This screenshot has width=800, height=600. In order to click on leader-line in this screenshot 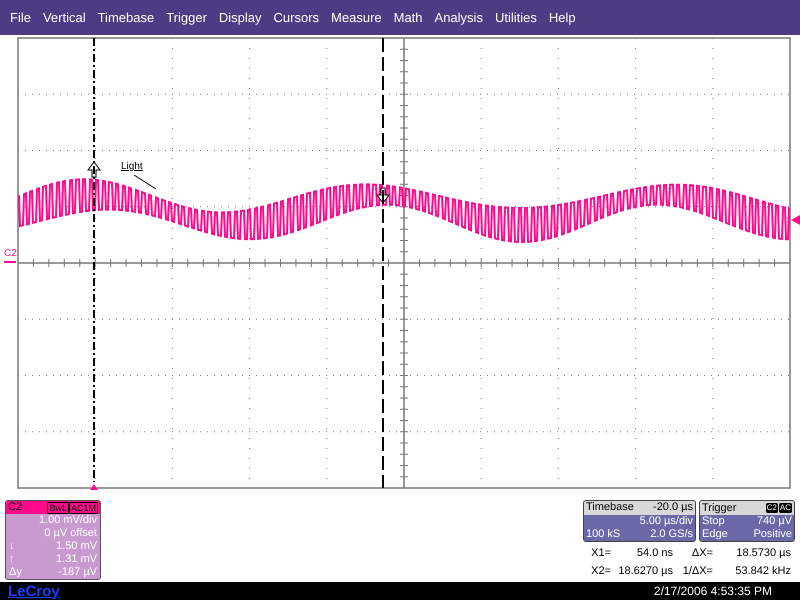, I will do `click(145, 182)`.